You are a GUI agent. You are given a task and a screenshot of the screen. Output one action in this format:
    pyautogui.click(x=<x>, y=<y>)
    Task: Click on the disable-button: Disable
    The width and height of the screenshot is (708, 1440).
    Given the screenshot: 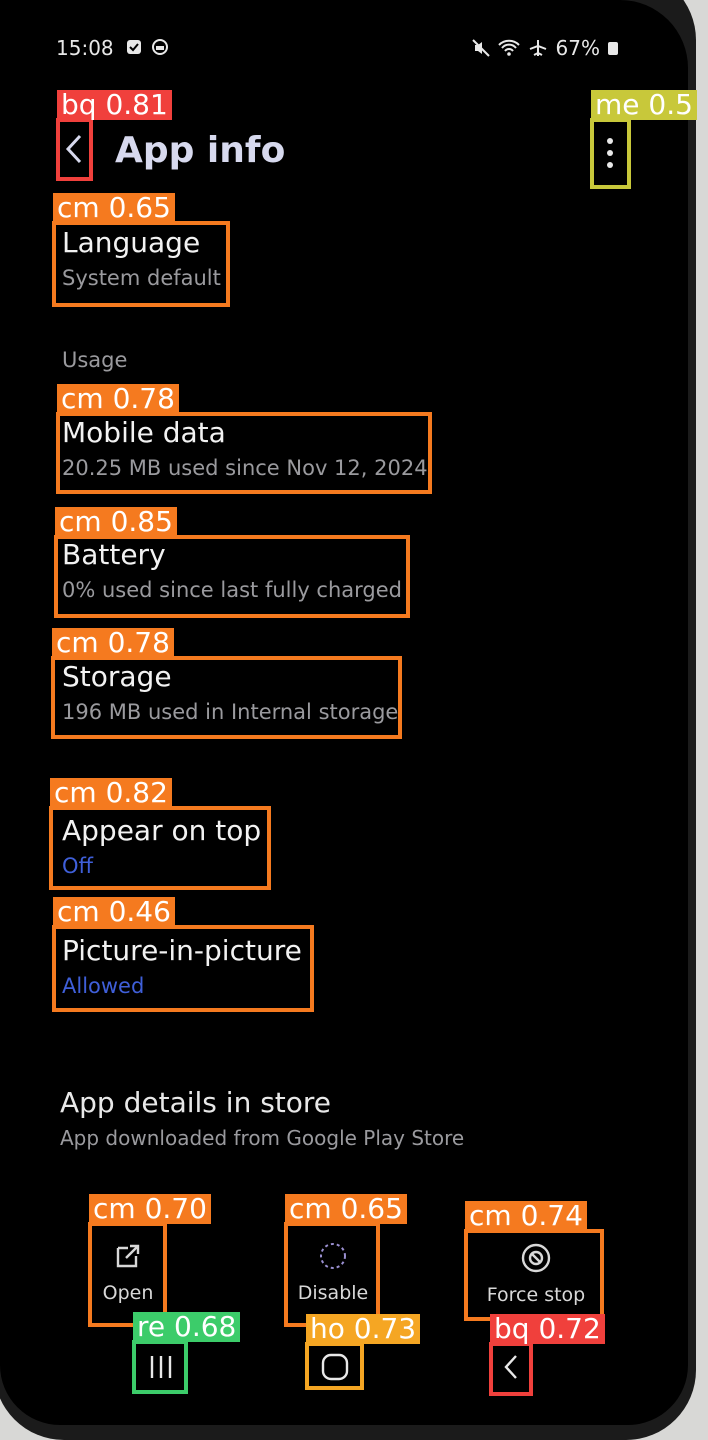 What is the action you would take?
    pyautogui.click(x=333, y=1272)
    